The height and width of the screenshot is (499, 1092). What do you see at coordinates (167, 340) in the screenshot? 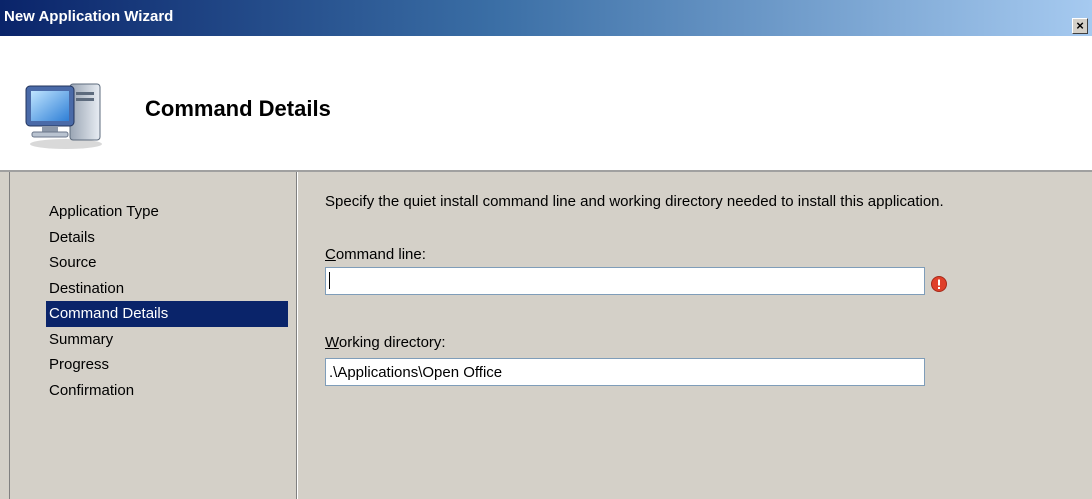
I see `step-summary: Summary` at bounding box center [167, 340].